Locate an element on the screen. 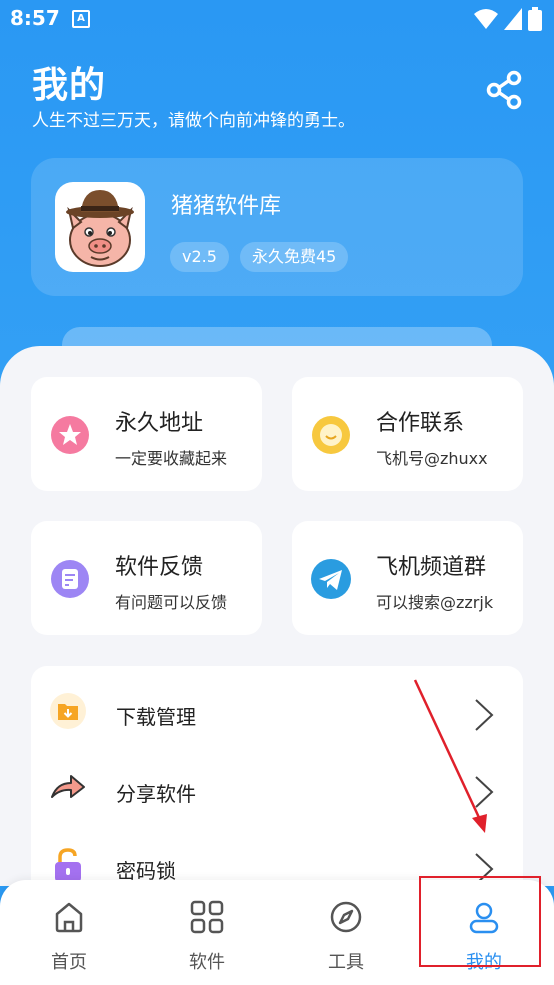 The image size is (554, 985). chat-bubble-icon is located at coordinates (331, 435).